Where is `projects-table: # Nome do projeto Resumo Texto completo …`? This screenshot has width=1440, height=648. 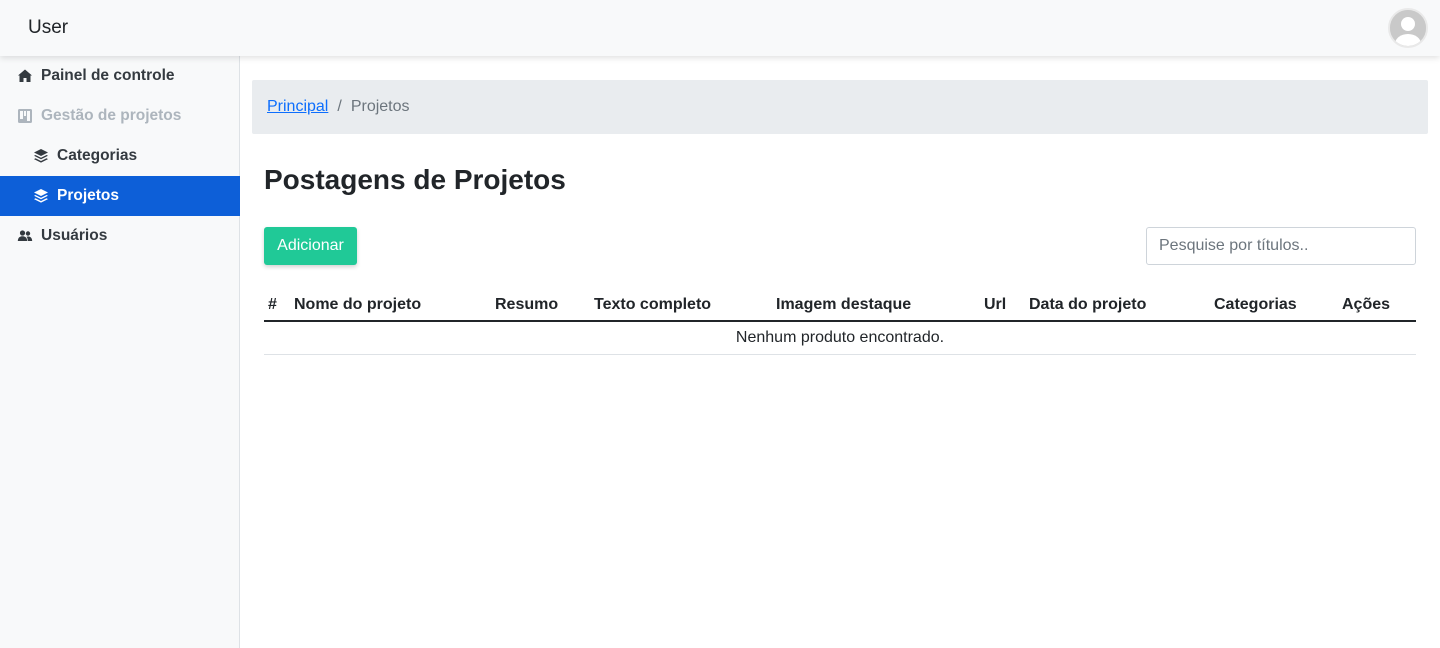 projects-table: # Nome do projeto Resumo Texto completo … is located at coordinates (840, 321).